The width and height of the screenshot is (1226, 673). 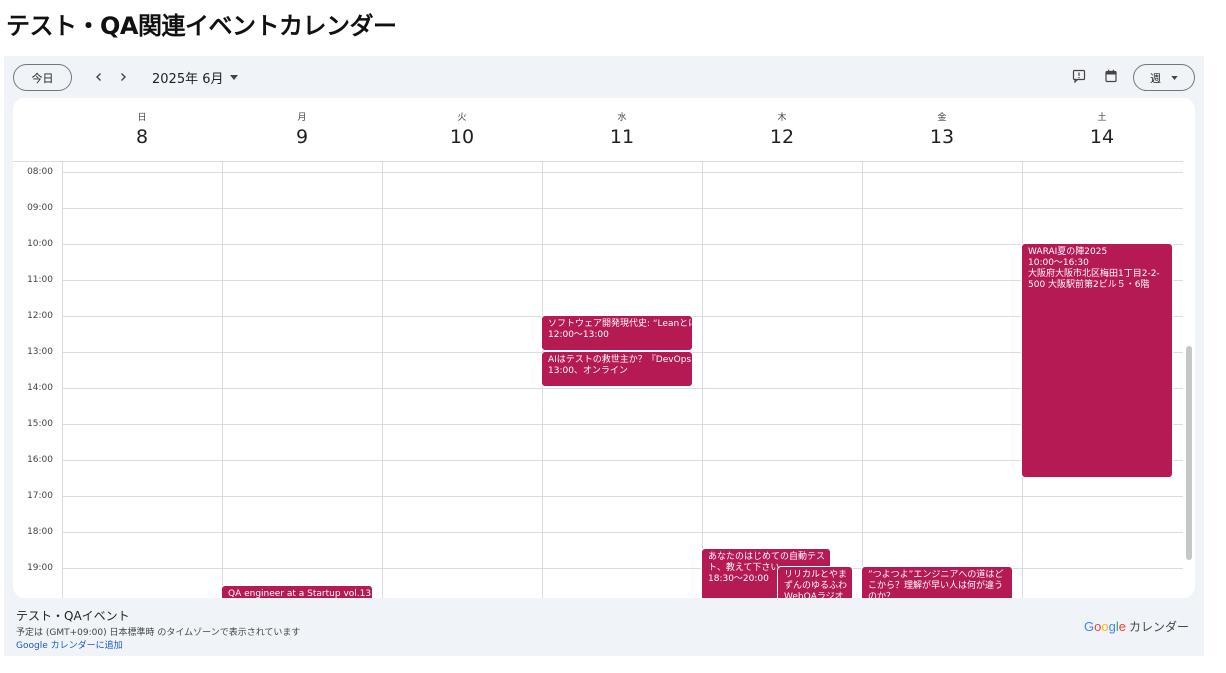 I want to click on day-number: 12, so click(x=782, y=137).